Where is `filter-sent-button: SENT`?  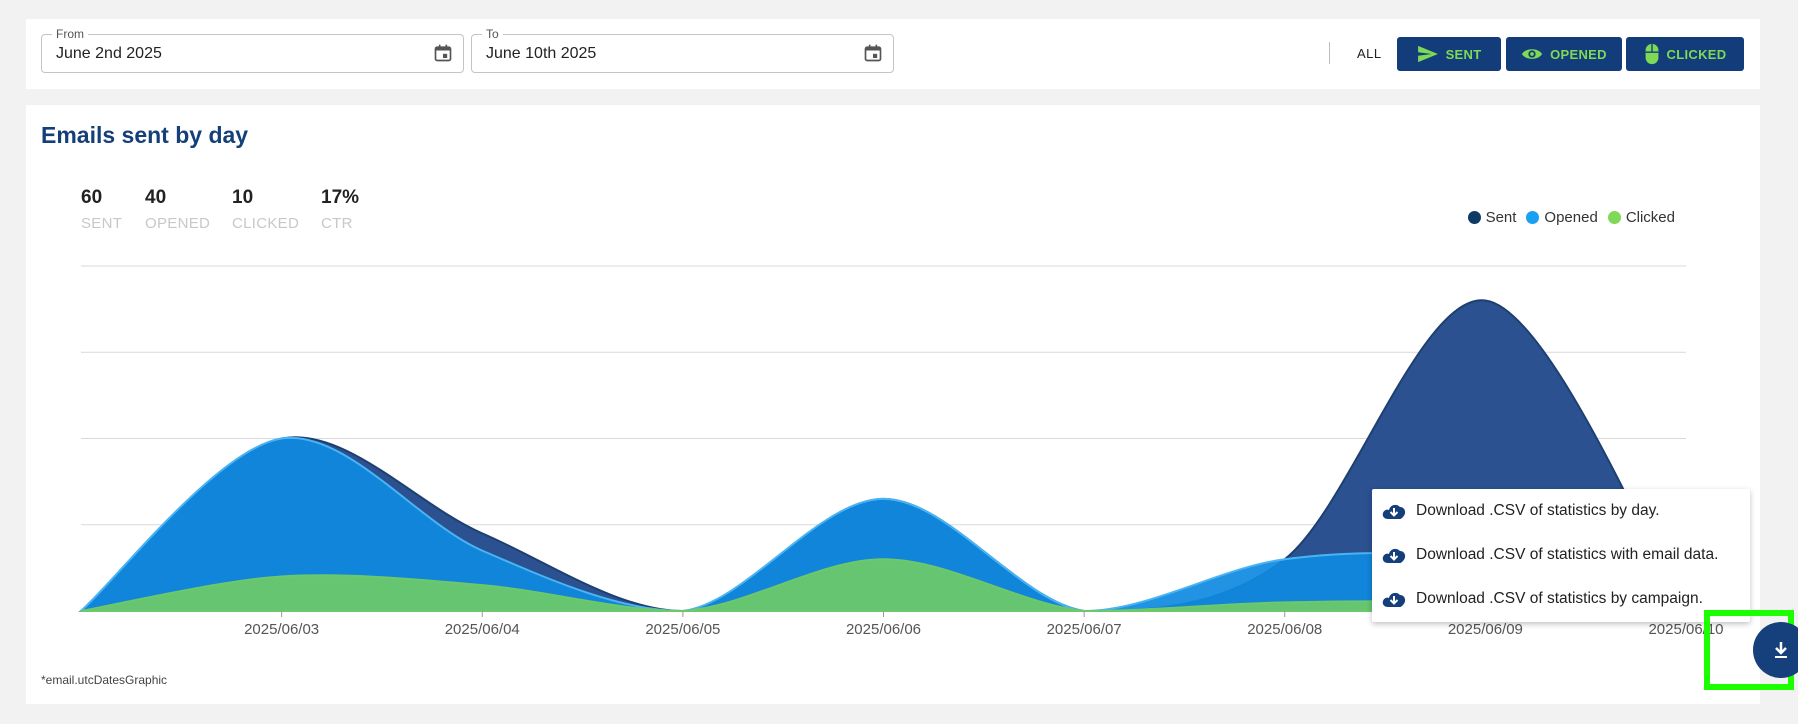
filter-sent-button: SENT is located at coordinates (1449, 54).